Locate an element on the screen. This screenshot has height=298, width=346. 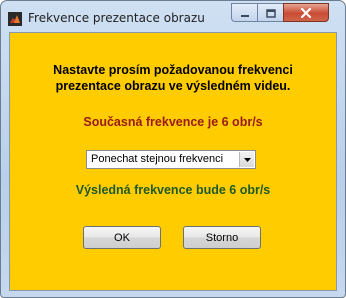
matlab-icon is located at coordinates (15, 18).